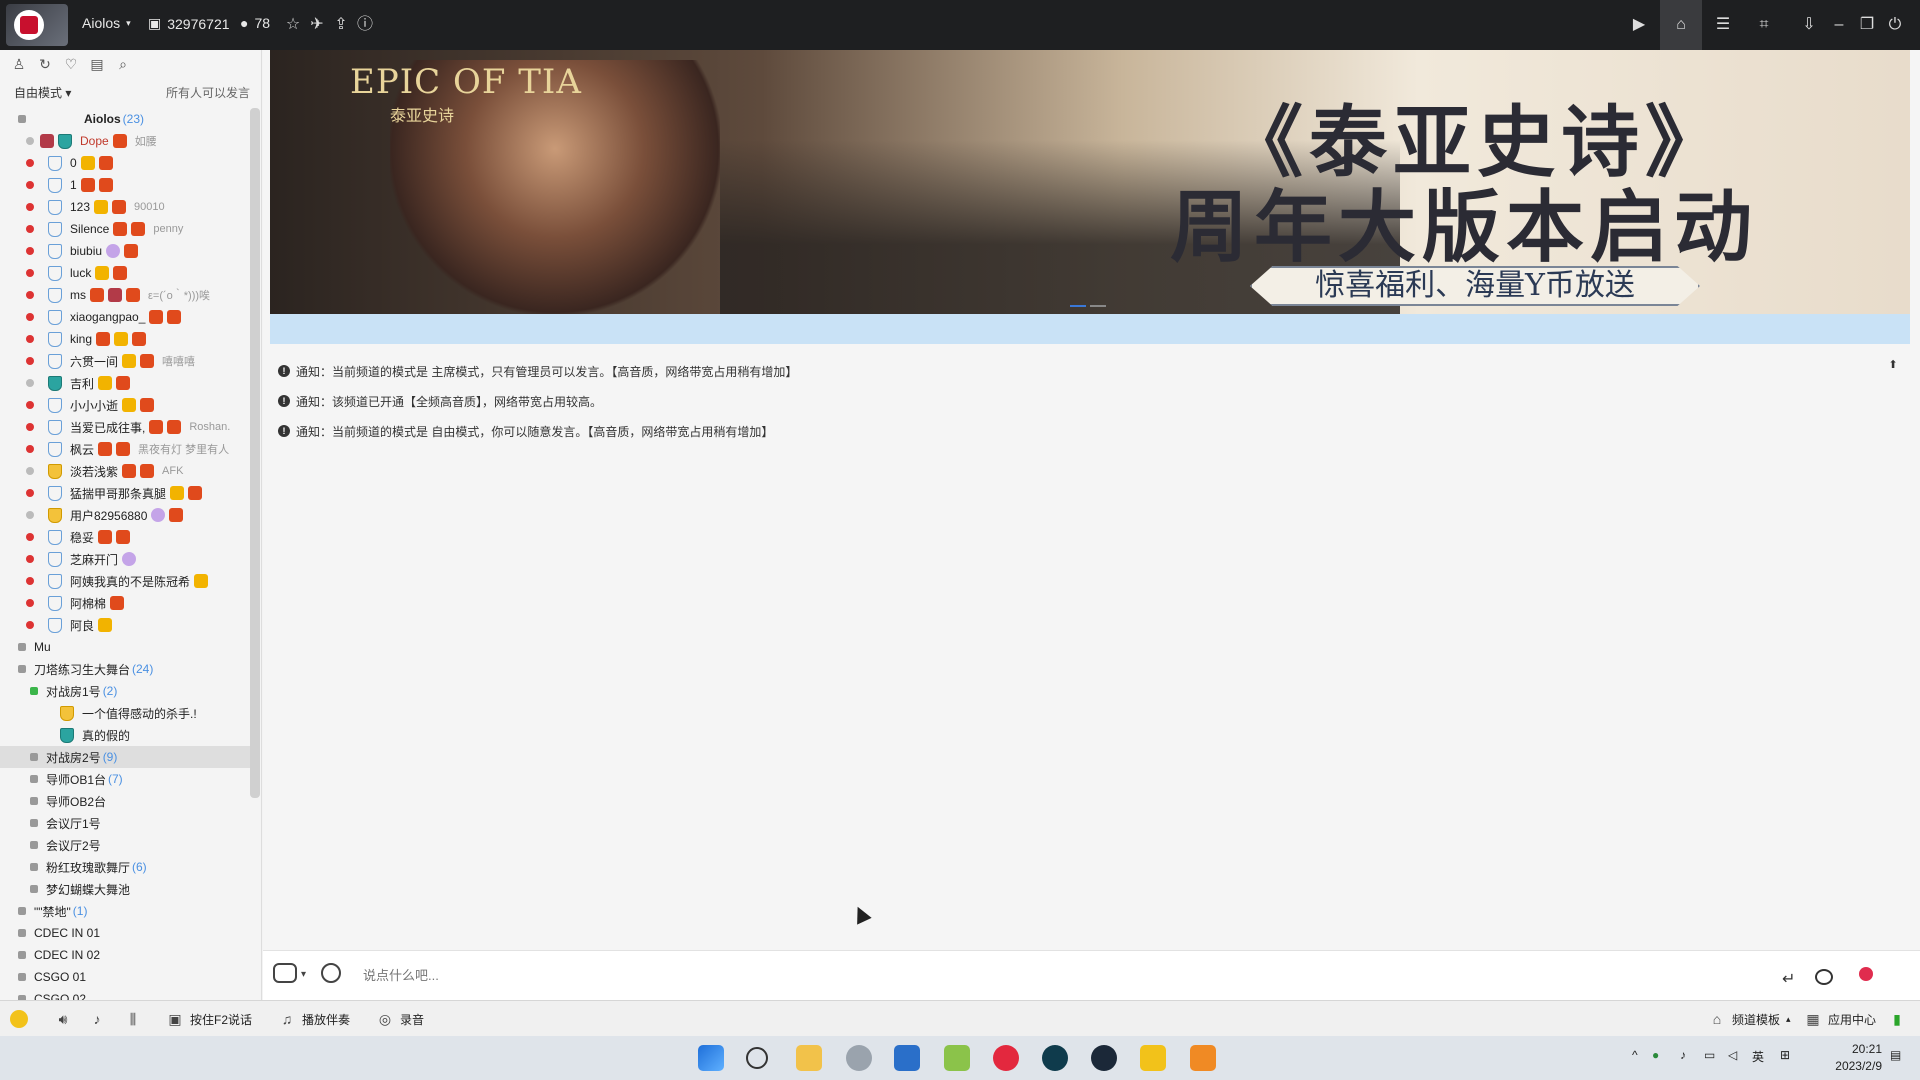 The height and width of the screenshot is (1080, 1920). I want to click on channel-row: CDEC IN 02, so click(126, 955).